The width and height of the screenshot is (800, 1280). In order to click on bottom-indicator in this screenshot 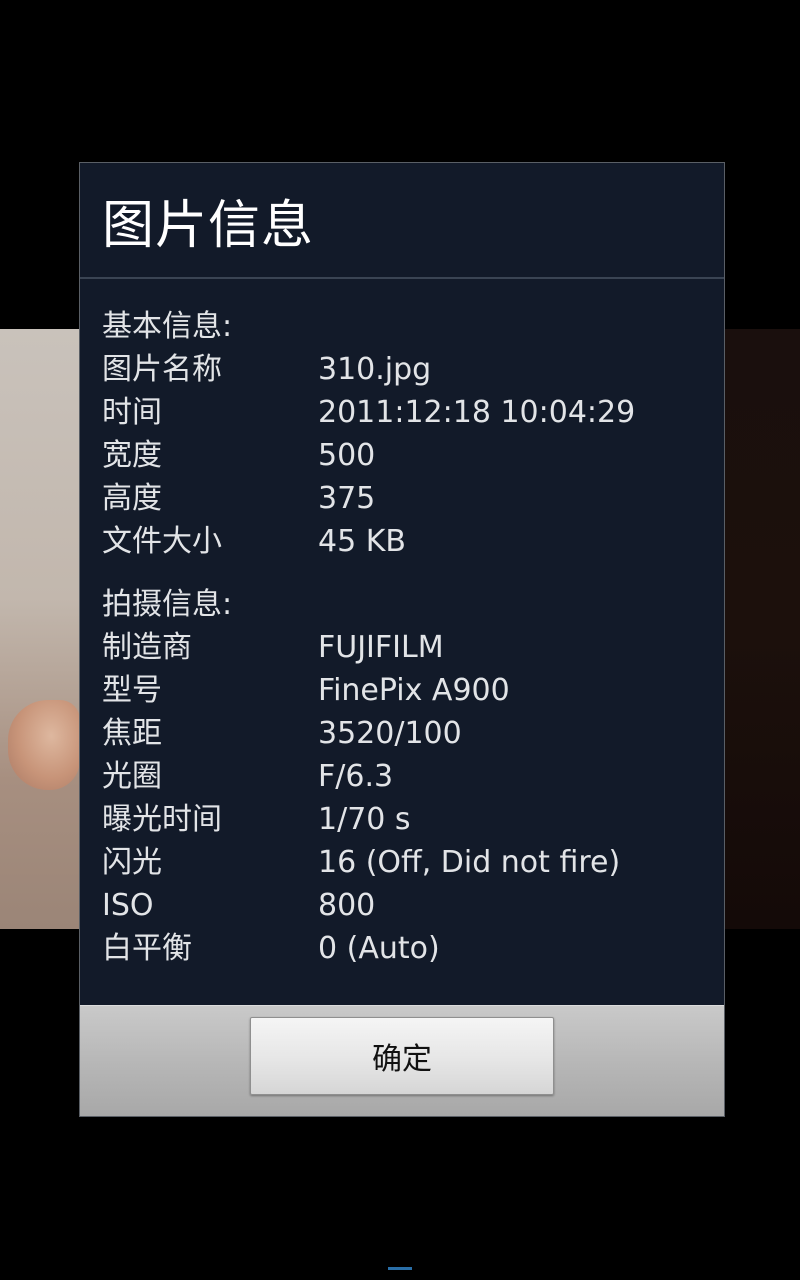, I will do `click(400, 1268)`.